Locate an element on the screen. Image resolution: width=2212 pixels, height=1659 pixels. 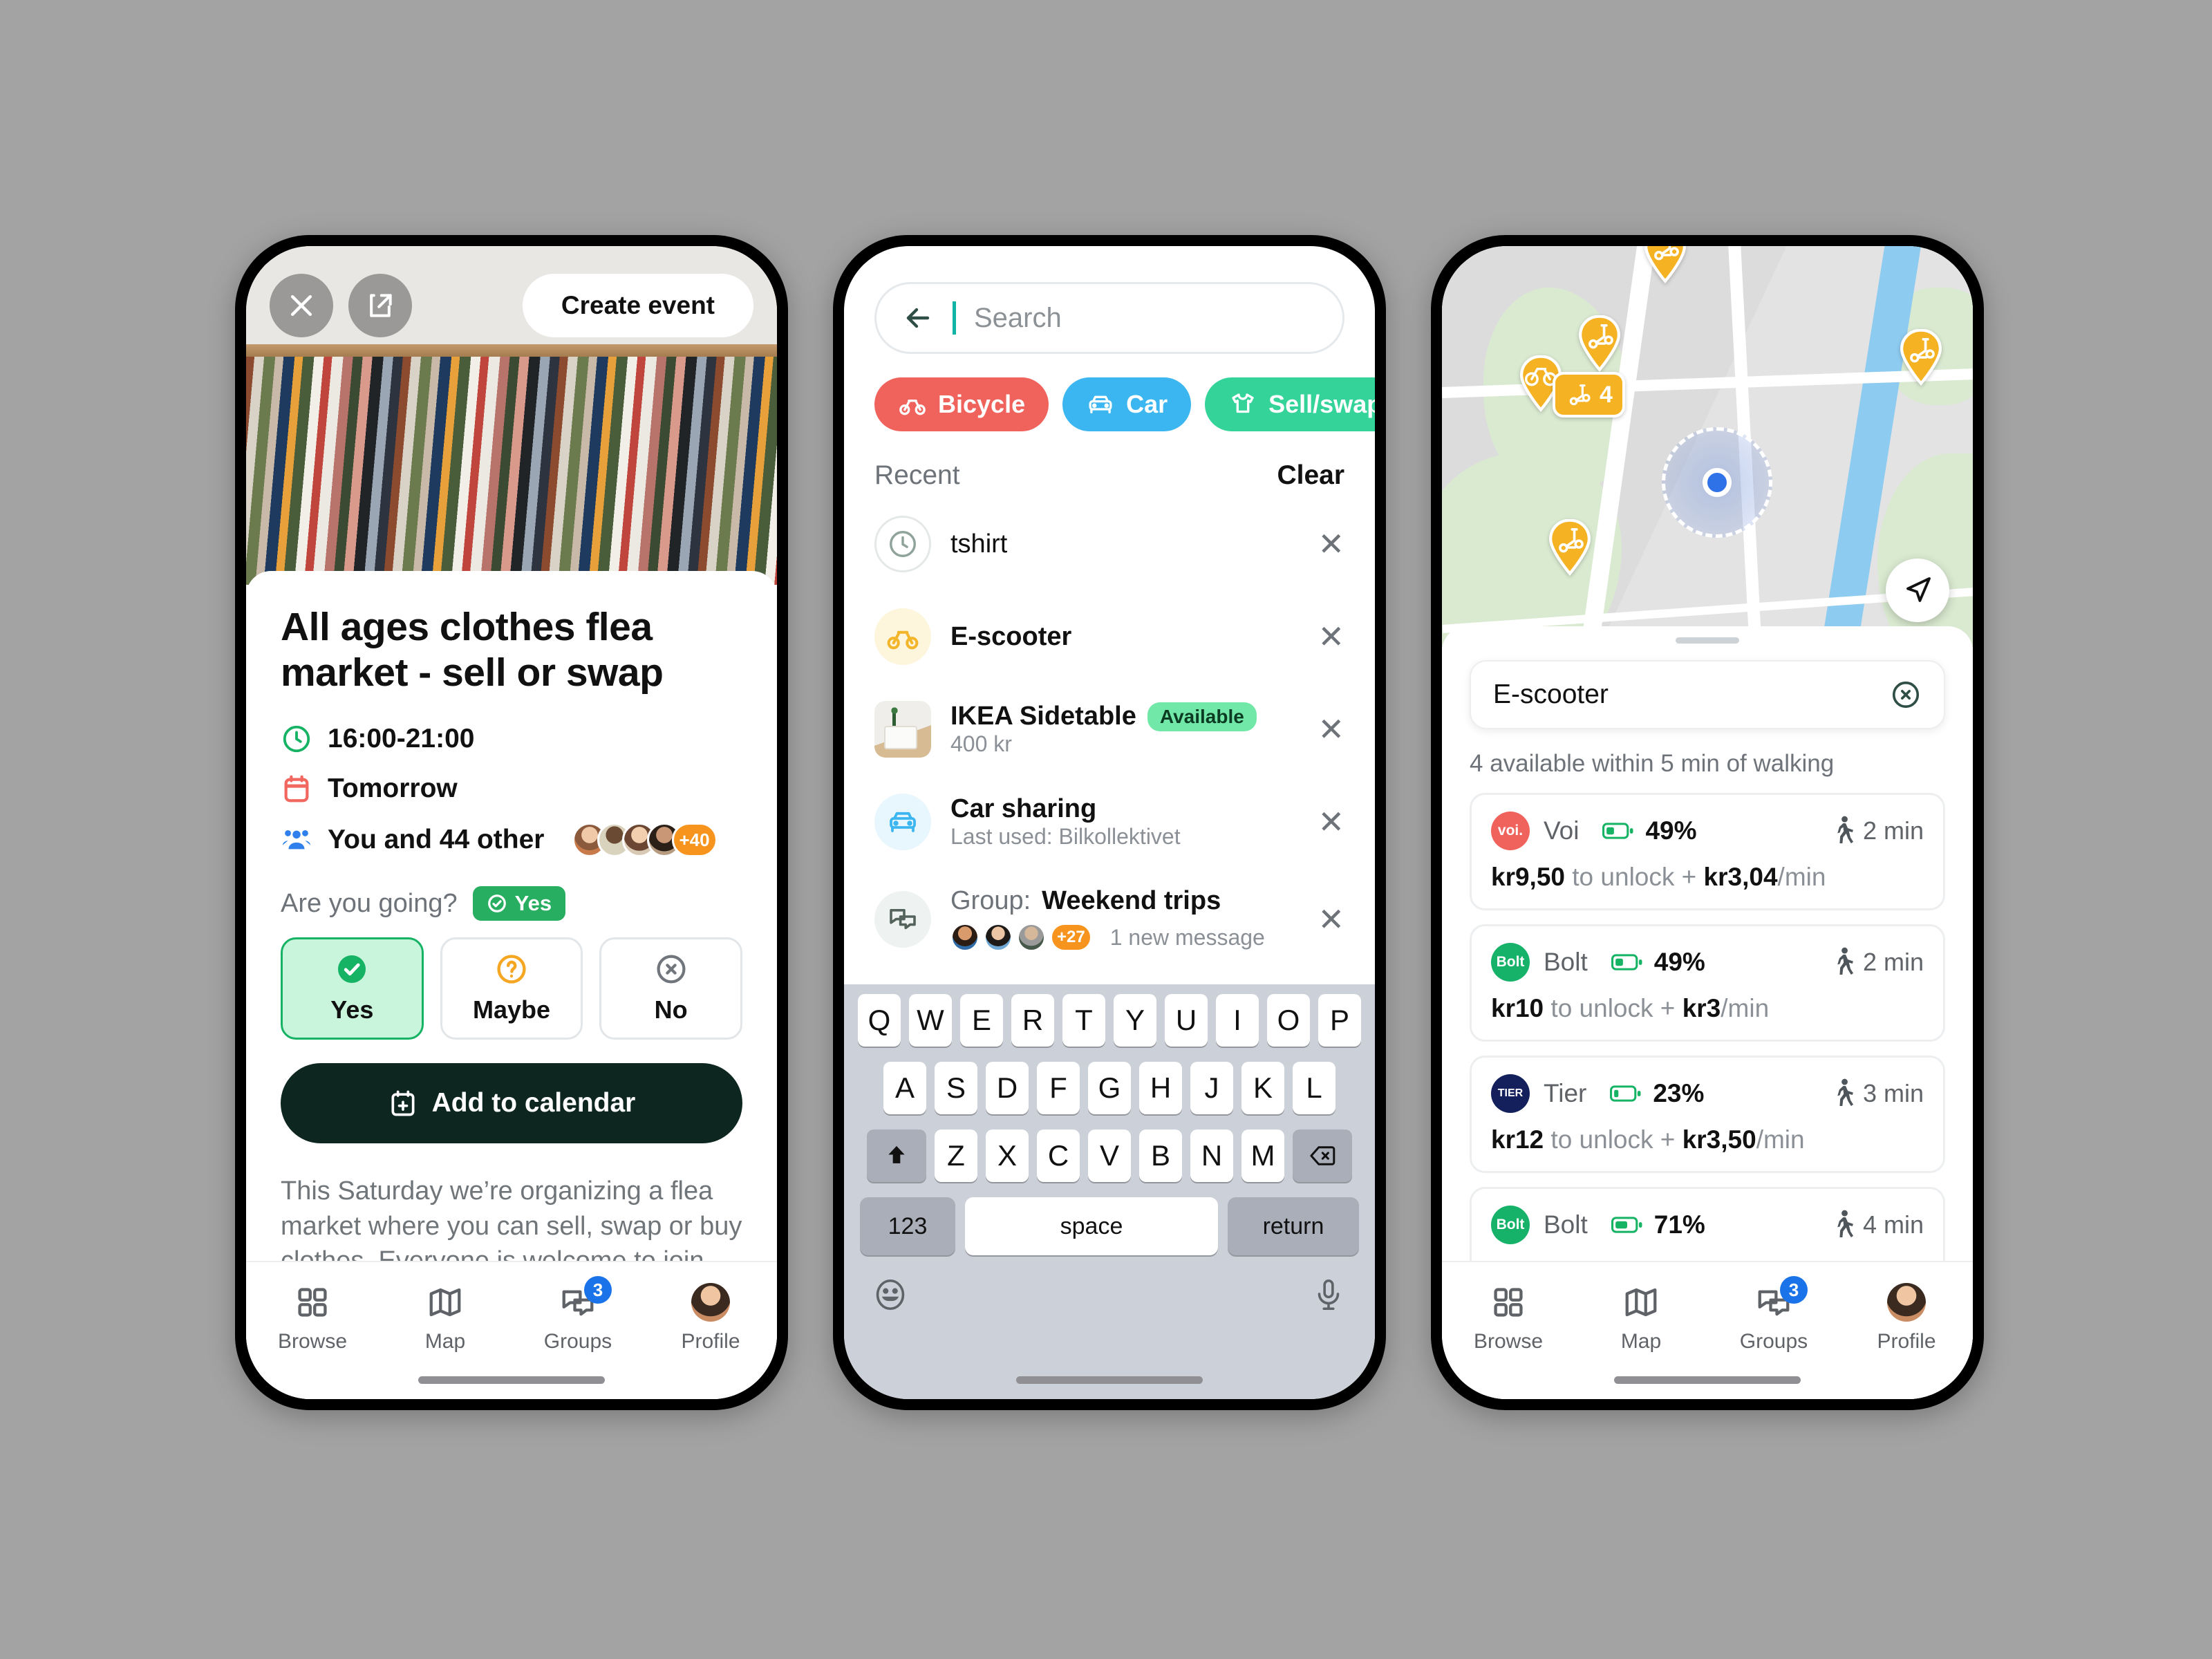
key-d: D is located at coordinates (1007, 1088).